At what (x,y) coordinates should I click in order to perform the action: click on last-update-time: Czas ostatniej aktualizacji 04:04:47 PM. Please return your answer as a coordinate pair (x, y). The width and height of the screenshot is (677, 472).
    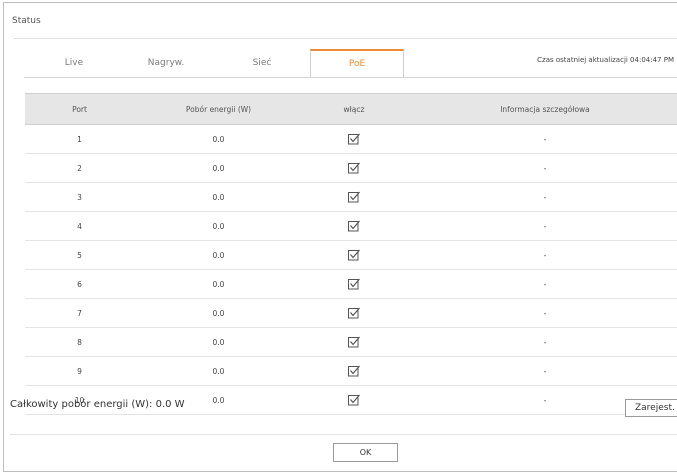
    Looking at the image, I should click on (605, 60).